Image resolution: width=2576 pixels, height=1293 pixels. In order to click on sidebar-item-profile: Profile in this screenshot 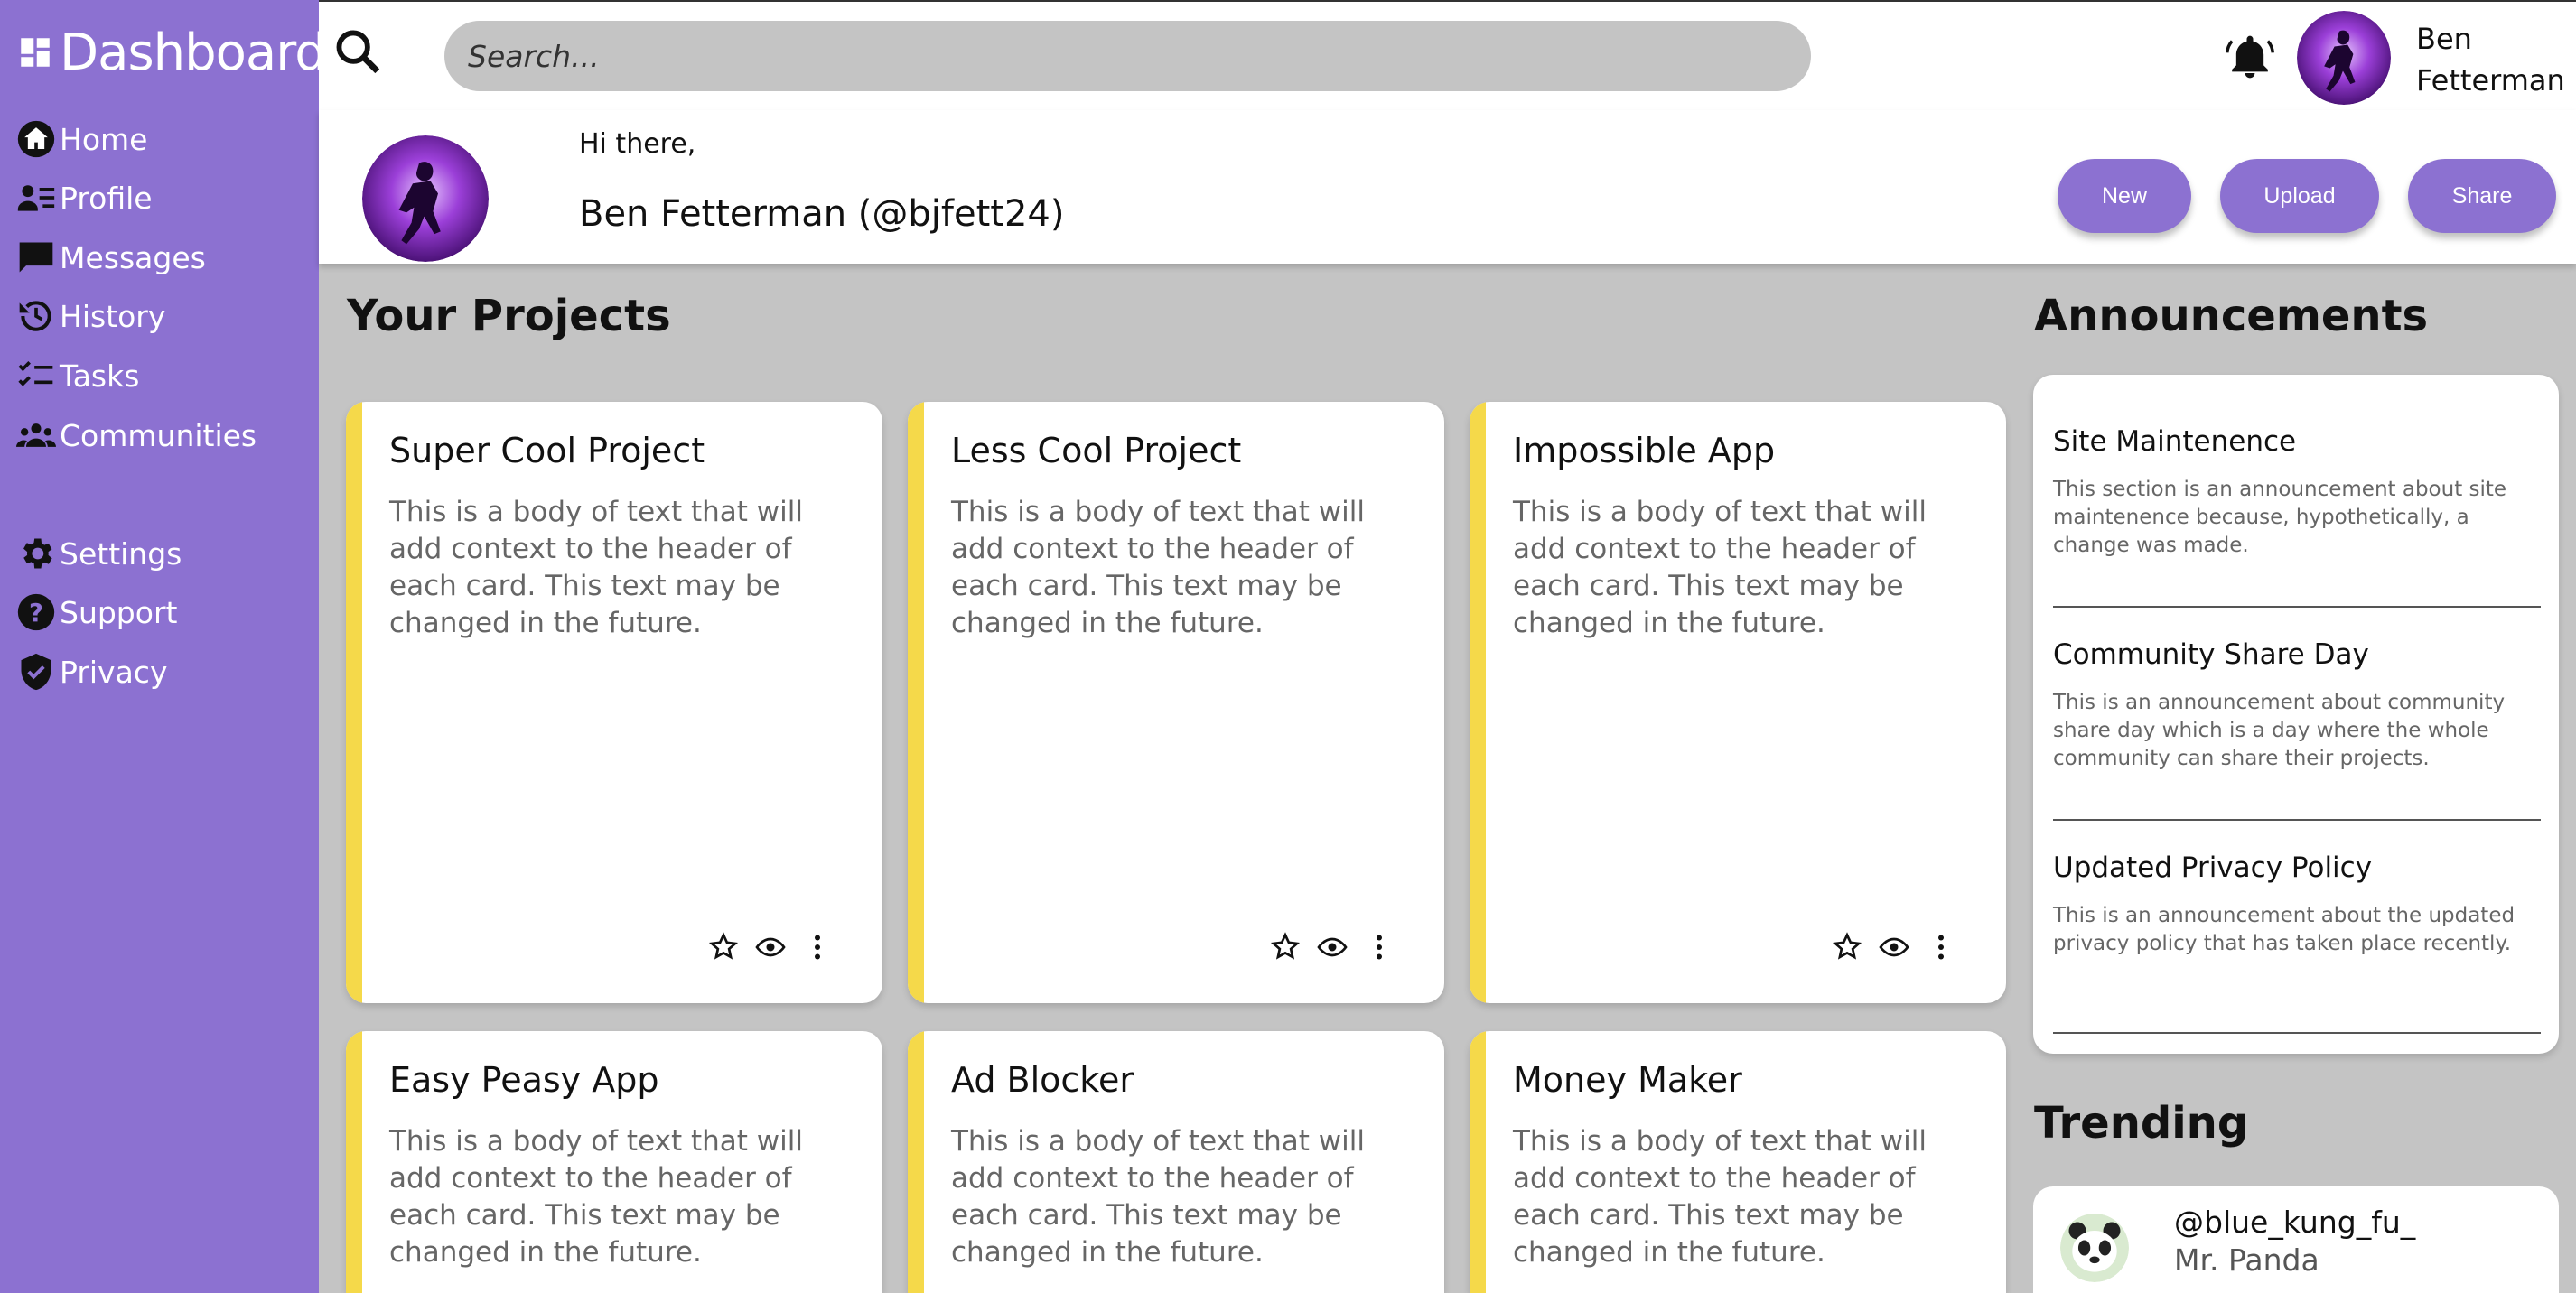, I will do `click(84, 197)`.